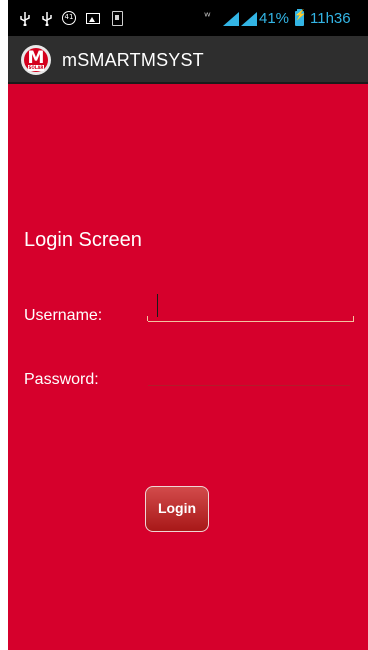  What do you see at coordinates (250, 307) in the screenshot?
I see `username-field` at bounding box center [250, 307].